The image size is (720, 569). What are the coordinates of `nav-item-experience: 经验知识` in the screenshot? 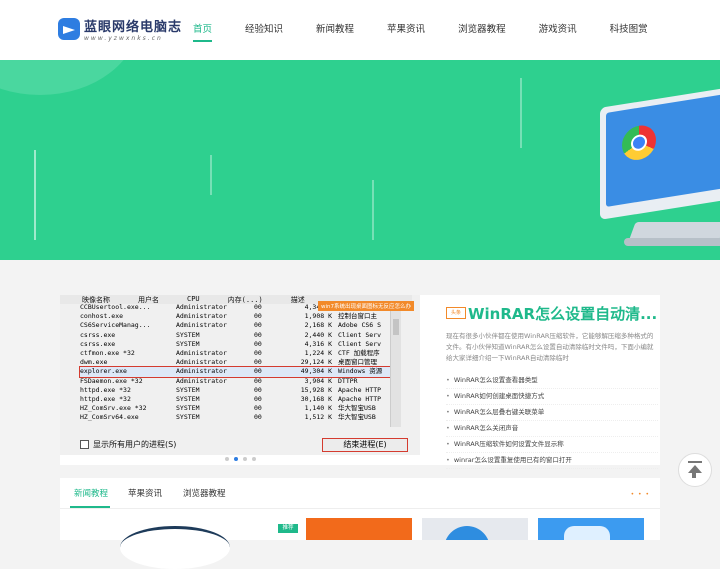 It's located at (264, 30).